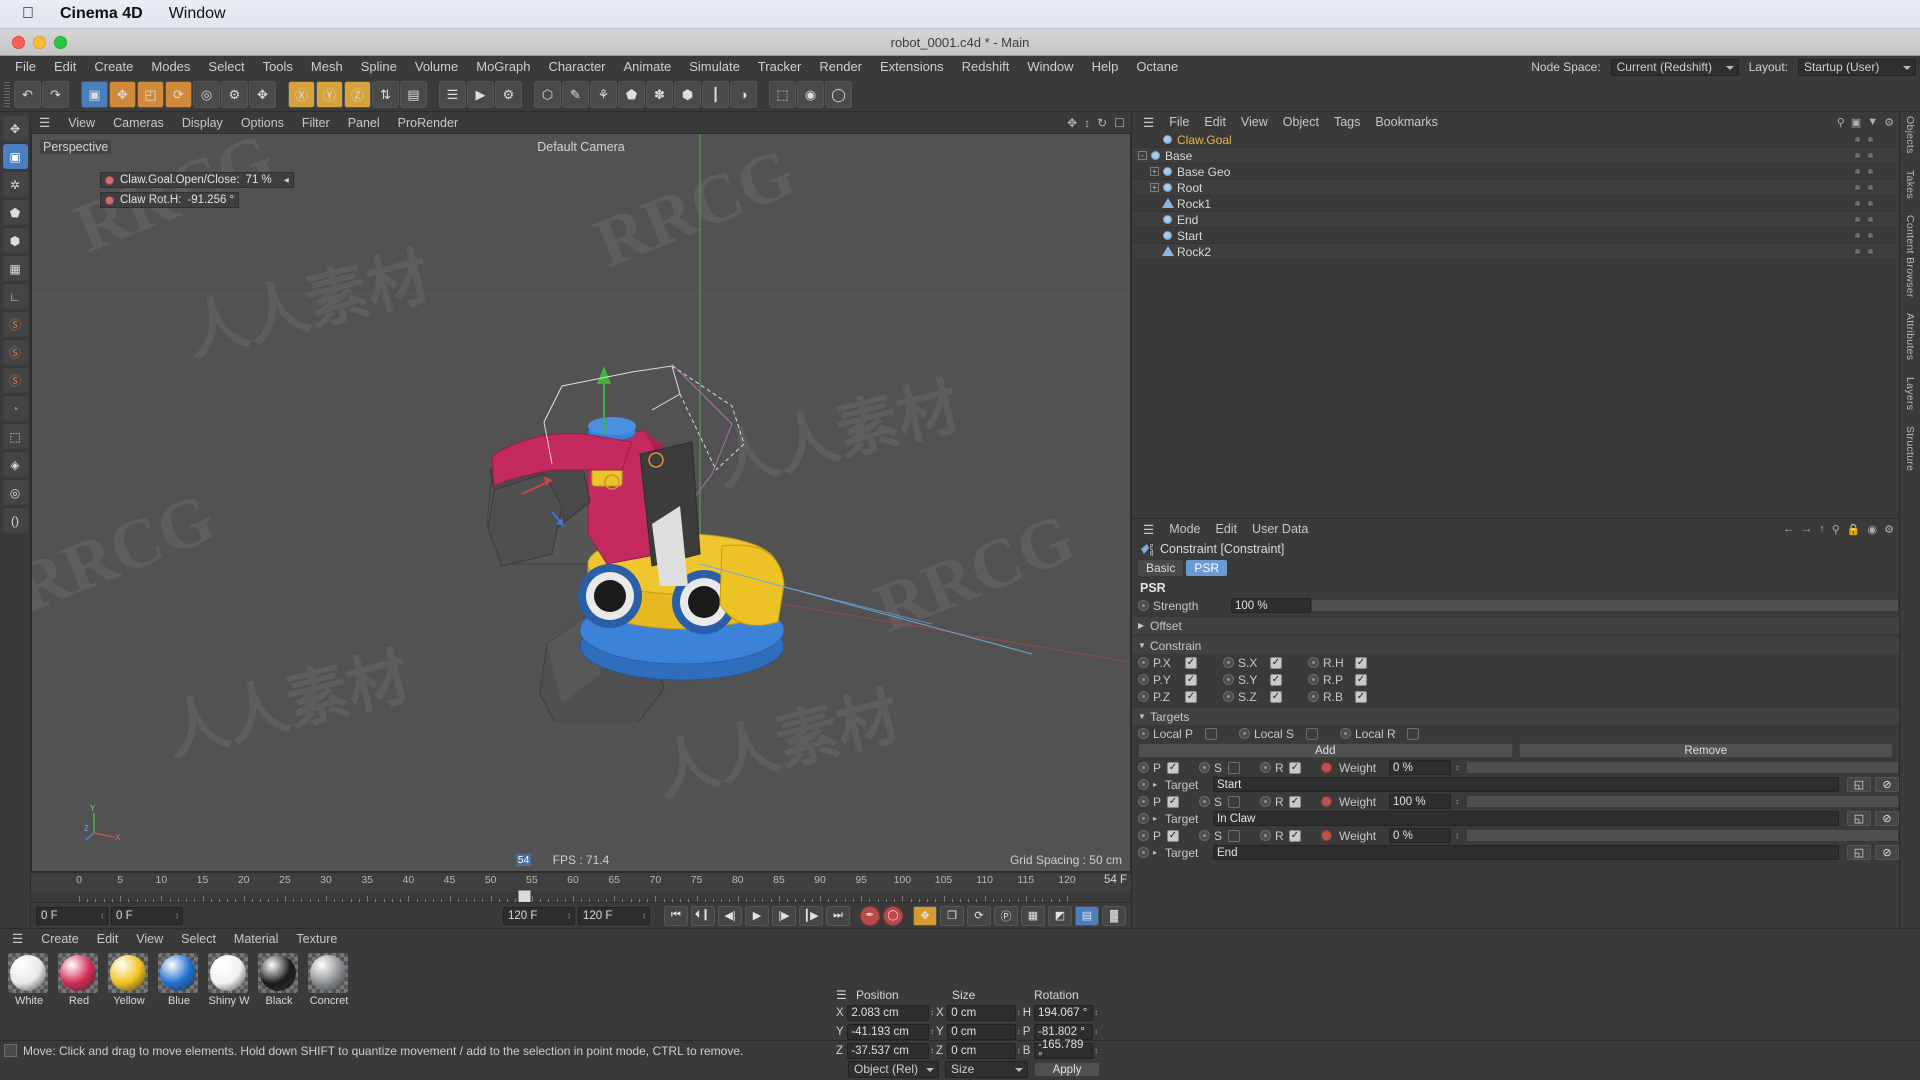 This screenshot has width=1920, height=1080. Describe the element at coordinates (893, 1069) in the screenshot. I see `coordinate-mode-select: Object (Rel)` at that location.